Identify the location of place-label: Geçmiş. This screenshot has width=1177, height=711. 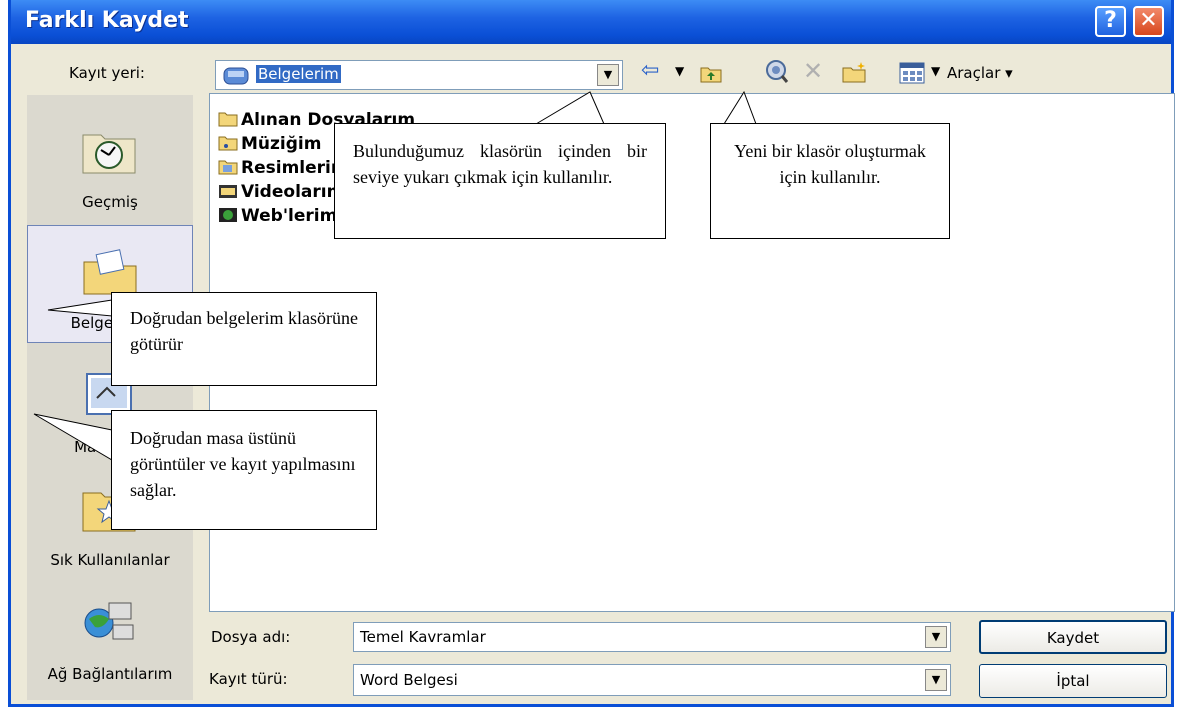
(110, 202).